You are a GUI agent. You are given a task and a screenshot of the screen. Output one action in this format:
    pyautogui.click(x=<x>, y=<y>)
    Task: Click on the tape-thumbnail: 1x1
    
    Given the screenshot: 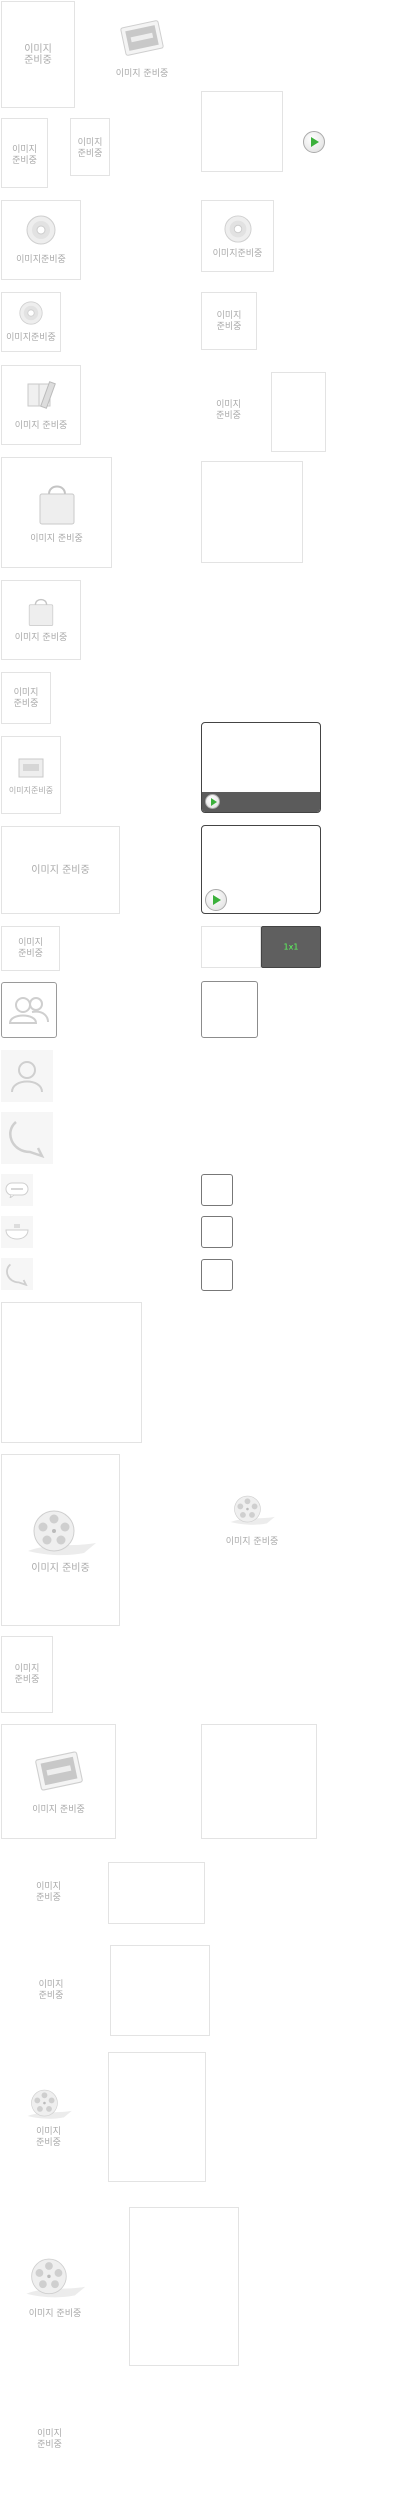 What is the action you would take?
    pyautogui.click(x=291, y=947)
    